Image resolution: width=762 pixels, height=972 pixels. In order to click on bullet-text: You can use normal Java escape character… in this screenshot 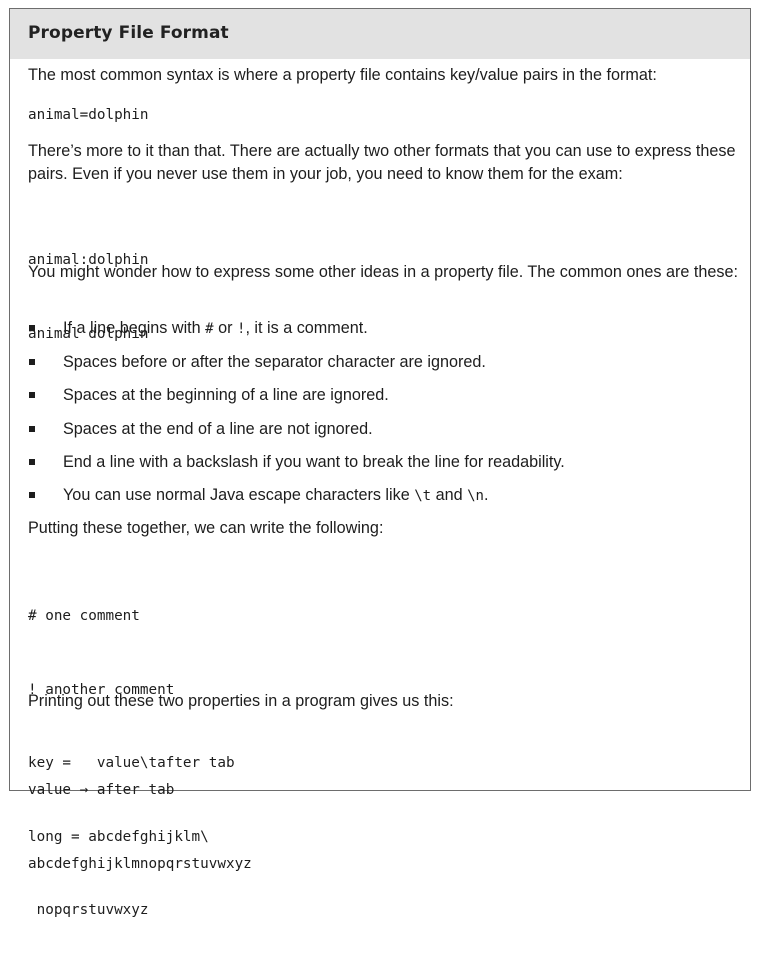, I will do `click(276, 495)`.